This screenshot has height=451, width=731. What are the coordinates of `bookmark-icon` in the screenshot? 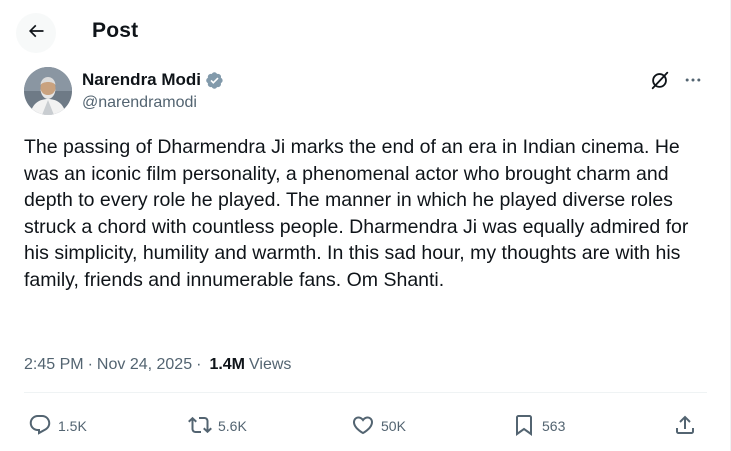 It's located at (524, 426).